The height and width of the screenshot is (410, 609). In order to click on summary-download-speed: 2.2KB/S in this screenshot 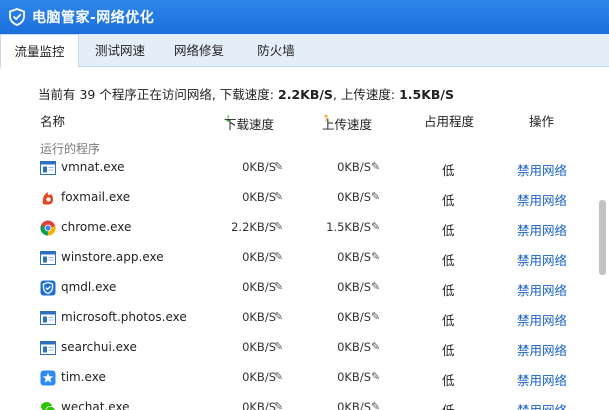, I will do `click(305, 94)`.